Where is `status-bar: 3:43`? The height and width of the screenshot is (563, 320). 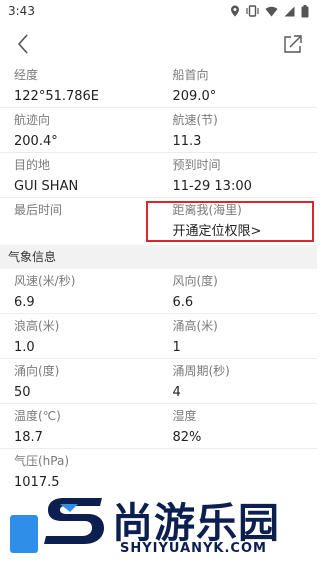
status-bar: 3:43 is located at coordinates (158, 11).